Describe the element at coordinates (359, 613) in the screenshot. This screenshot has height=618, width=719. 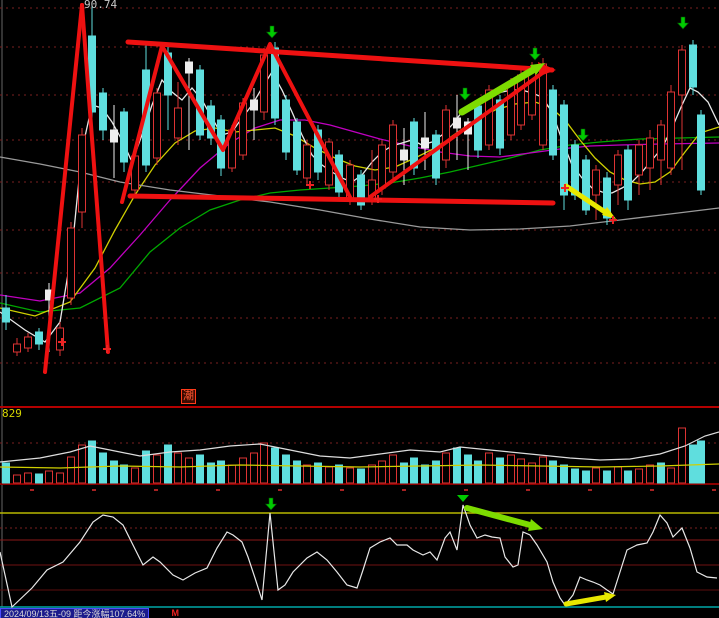
I see `status-bar: 2024/09/13五-09 距今涨幅107.64% M` at that location.